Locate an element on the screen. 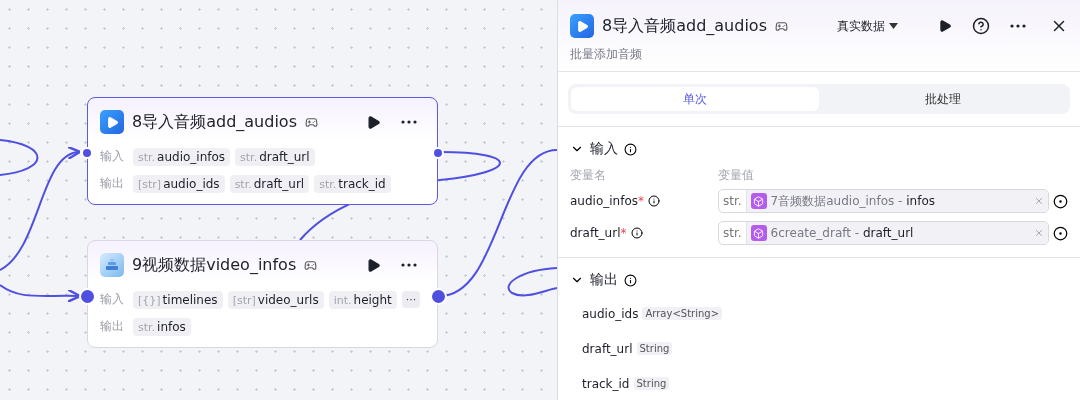 The image size is (1080, 400). reference-field: str. 7音频数据audio_infos - infos is located at coordinates (883, 201).